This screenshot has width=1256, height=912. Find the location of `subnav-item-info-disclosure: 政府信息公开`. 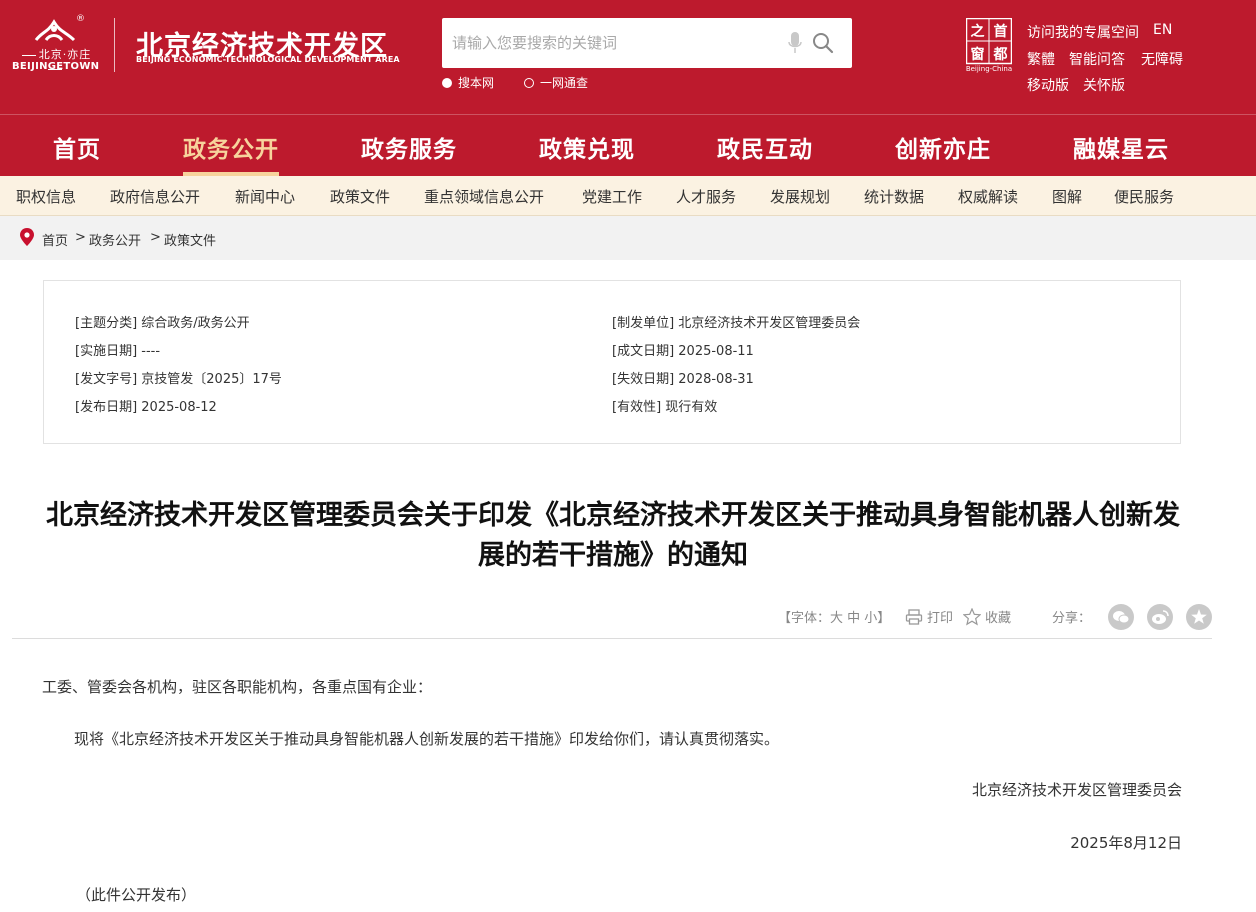

subnav-item-info-disclosure: 政府信息公开 is located at coordinates (155, 196).